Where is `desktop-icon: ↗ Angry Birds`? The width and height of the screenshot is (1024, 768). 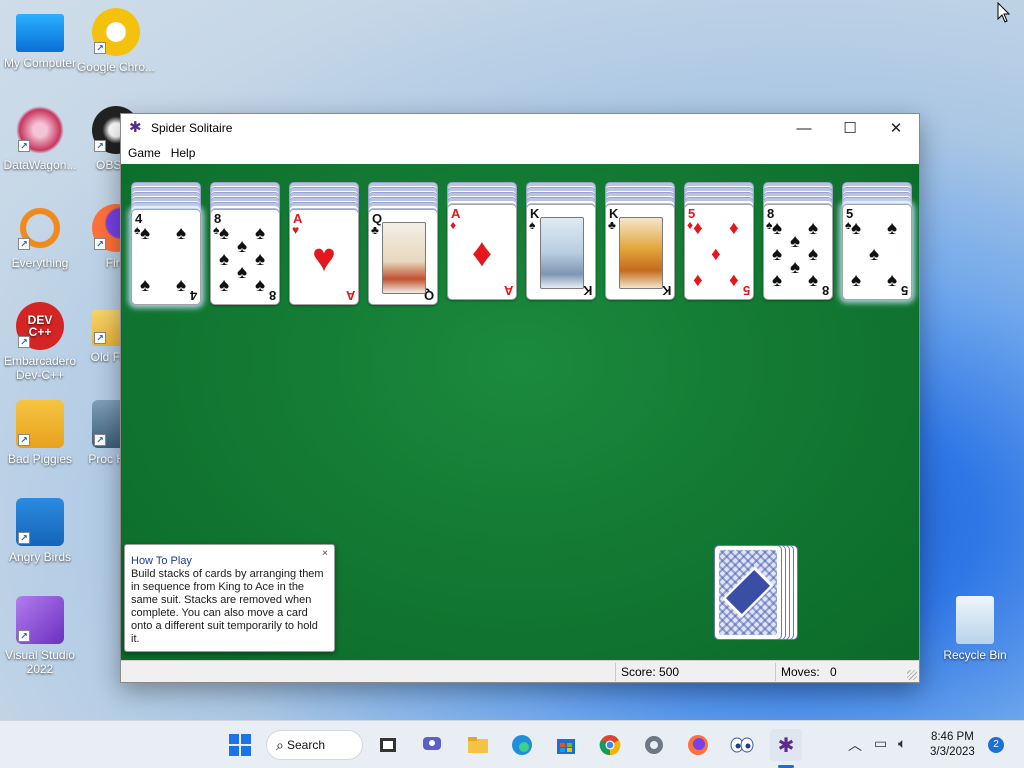
desktop-icon: ↗ Angry Birds is located at coordinates (40, 531).